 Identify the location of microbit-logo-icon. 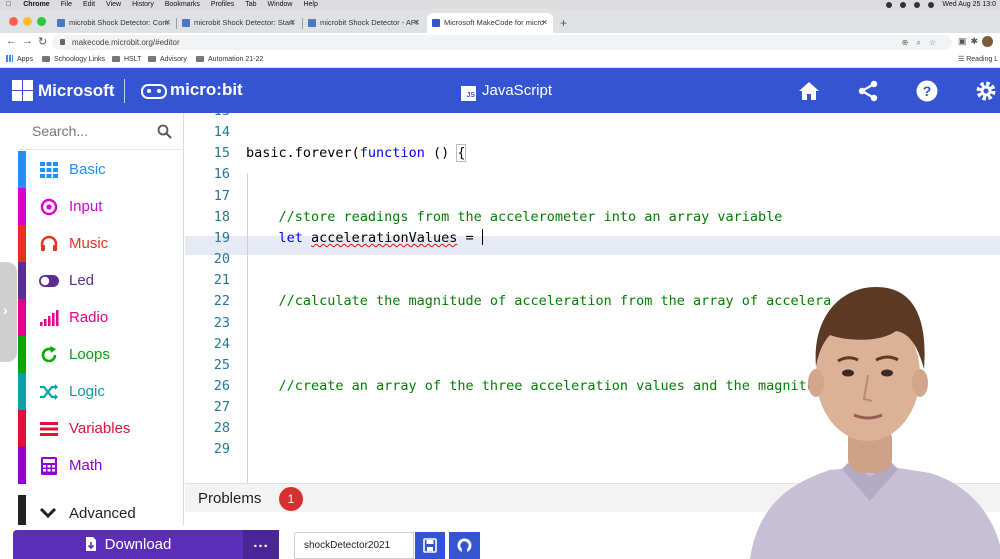
(154, 91).